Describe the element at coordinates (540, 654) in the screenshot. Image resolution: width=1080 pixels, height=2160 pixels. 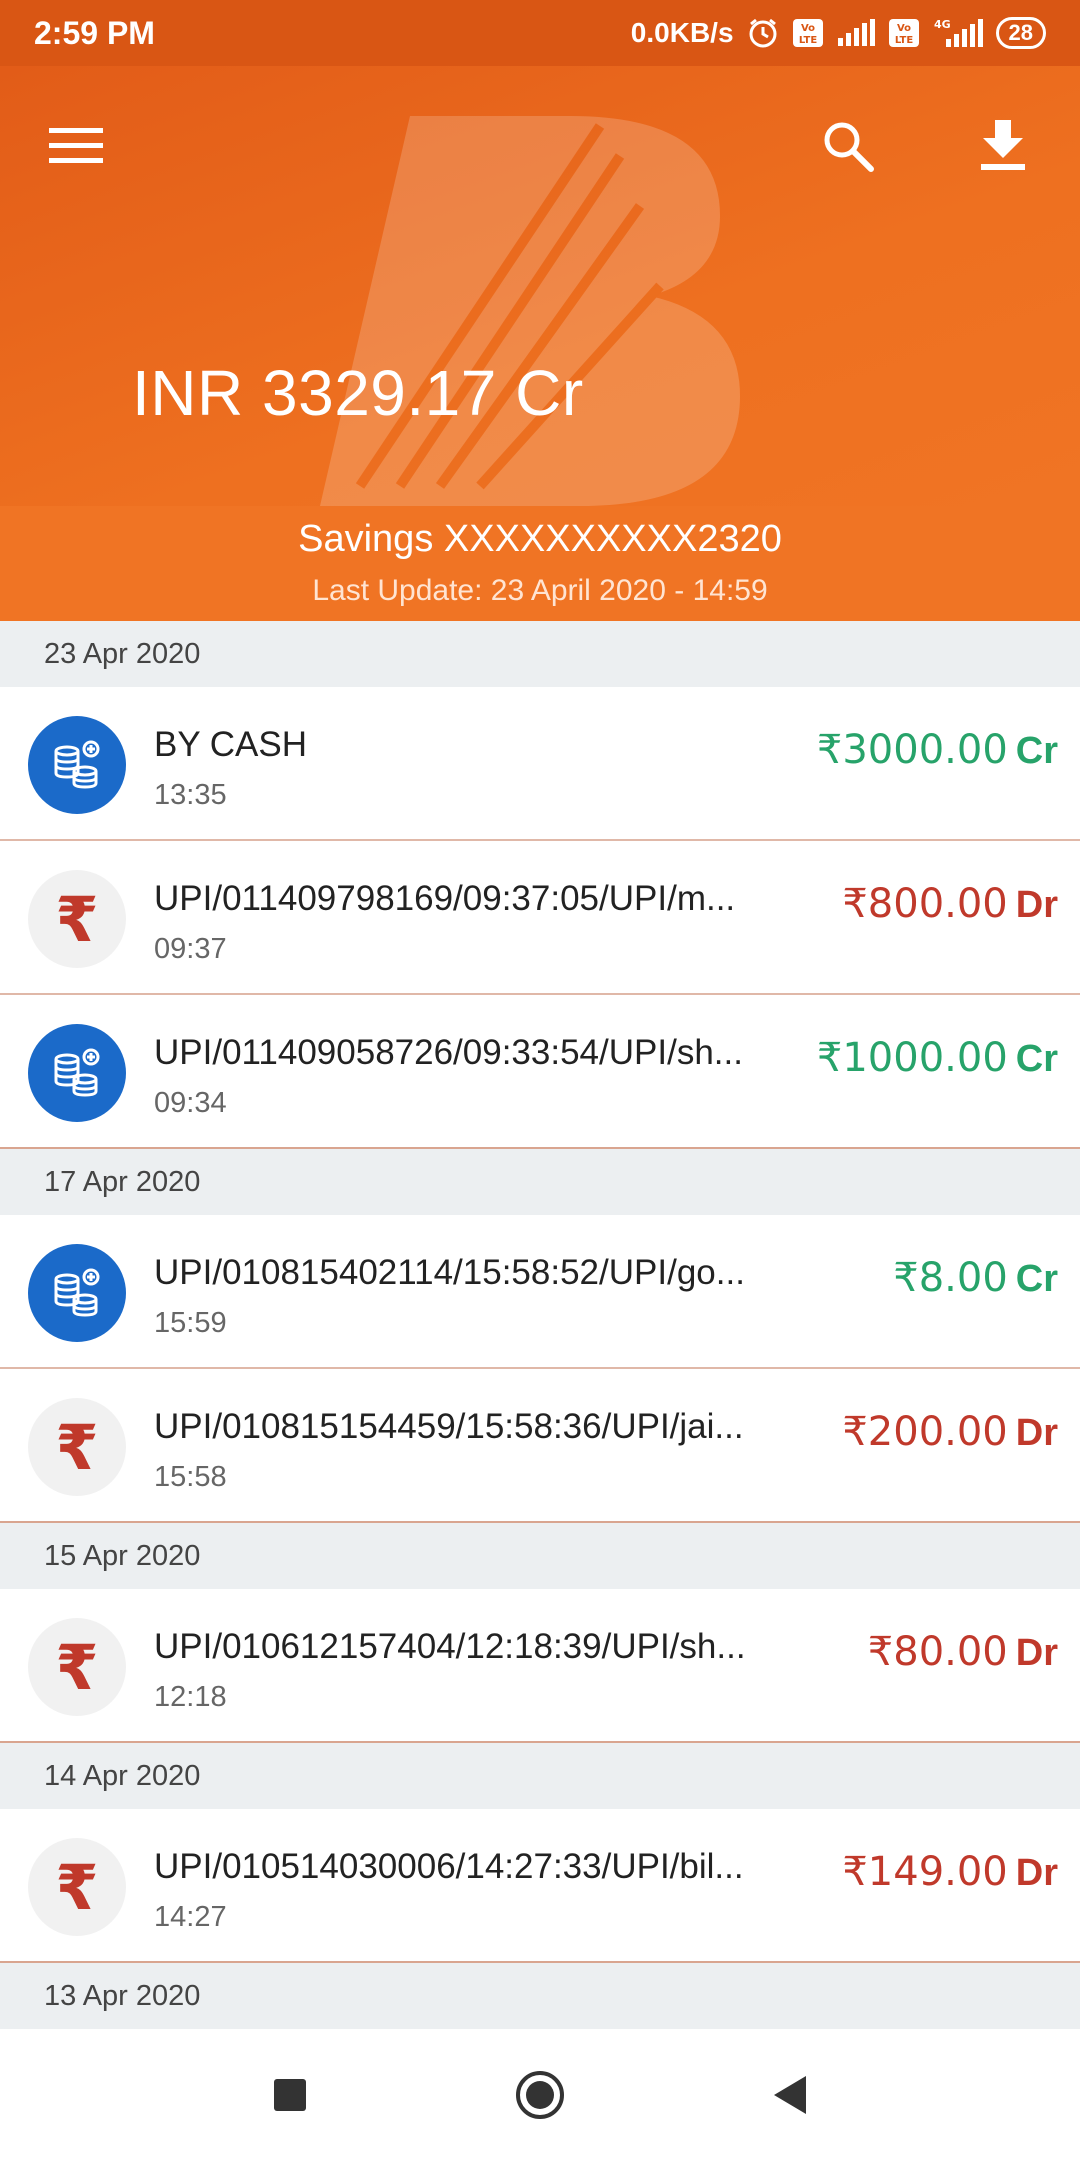
I see `date-header: 23 Apr 2020` at that location.